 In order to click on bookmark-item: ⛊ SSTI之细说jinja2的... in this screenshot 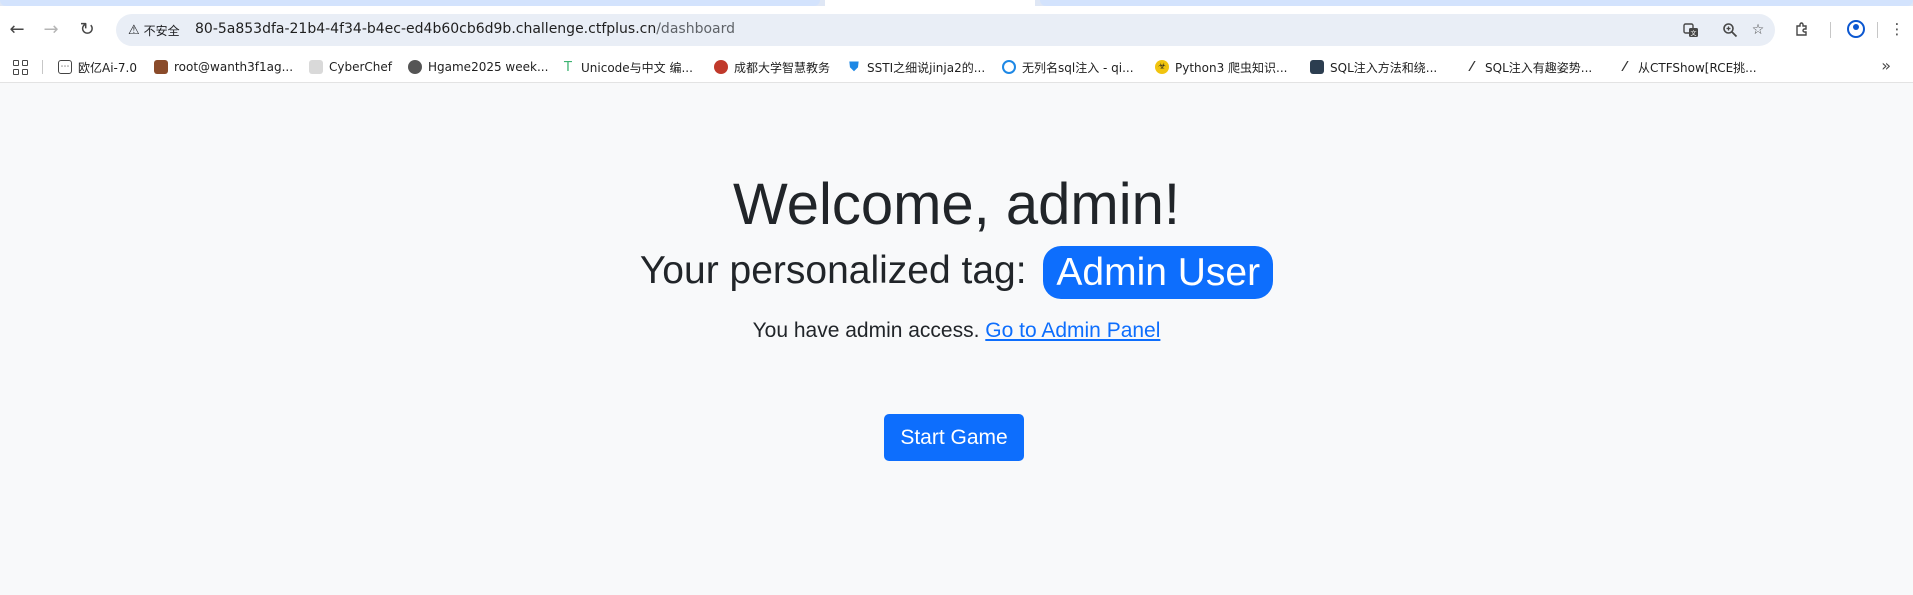, I will do `click(916, 67)`.